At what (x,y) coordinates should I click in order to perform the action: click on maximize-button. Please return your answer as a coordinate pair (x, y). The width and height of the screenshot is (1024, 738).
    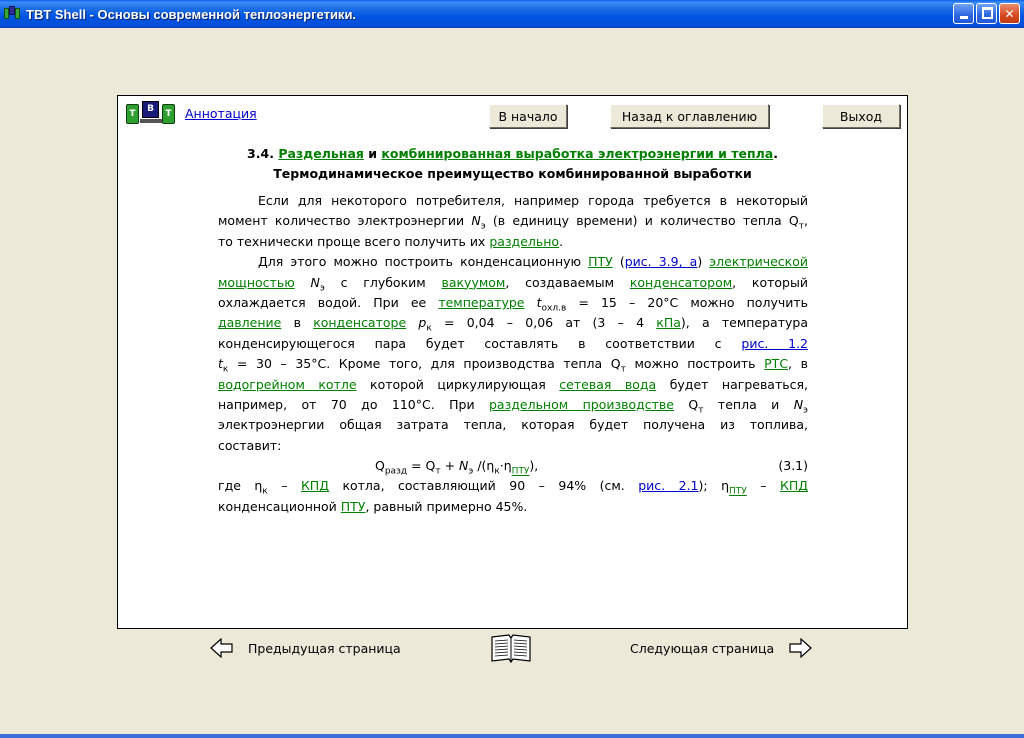
    Looking at the image, I should click on (986, 13).